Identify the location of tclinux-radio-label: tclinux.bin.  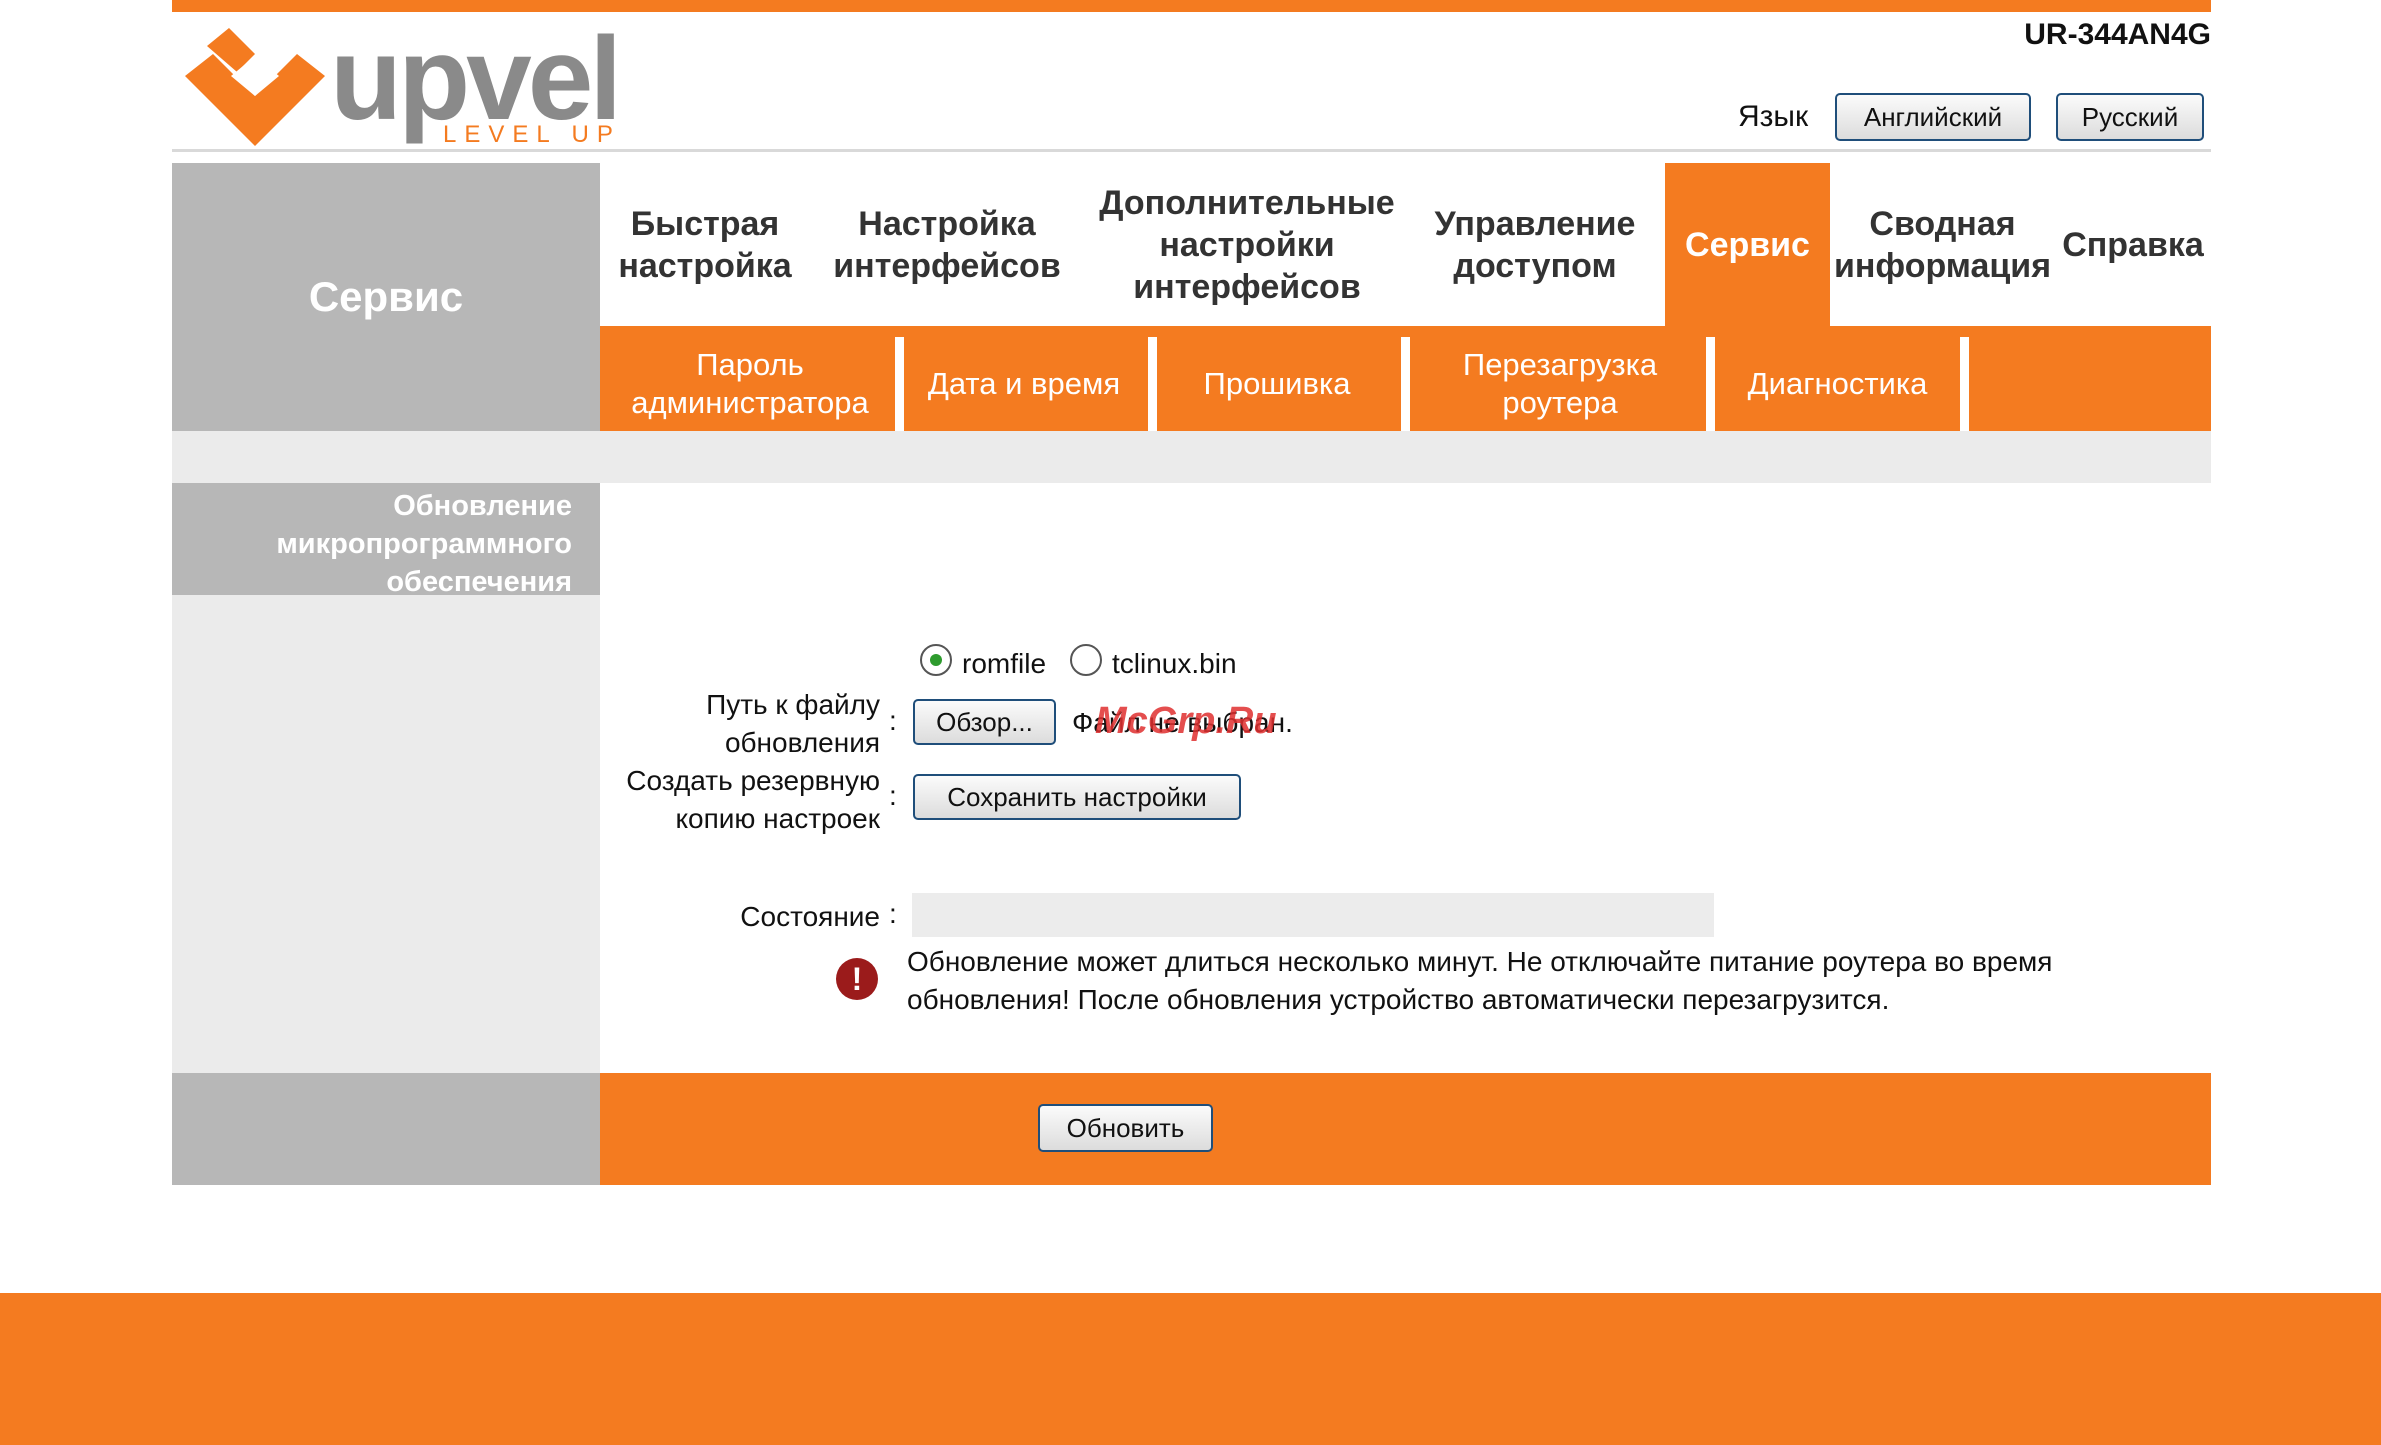
(1174, 663).